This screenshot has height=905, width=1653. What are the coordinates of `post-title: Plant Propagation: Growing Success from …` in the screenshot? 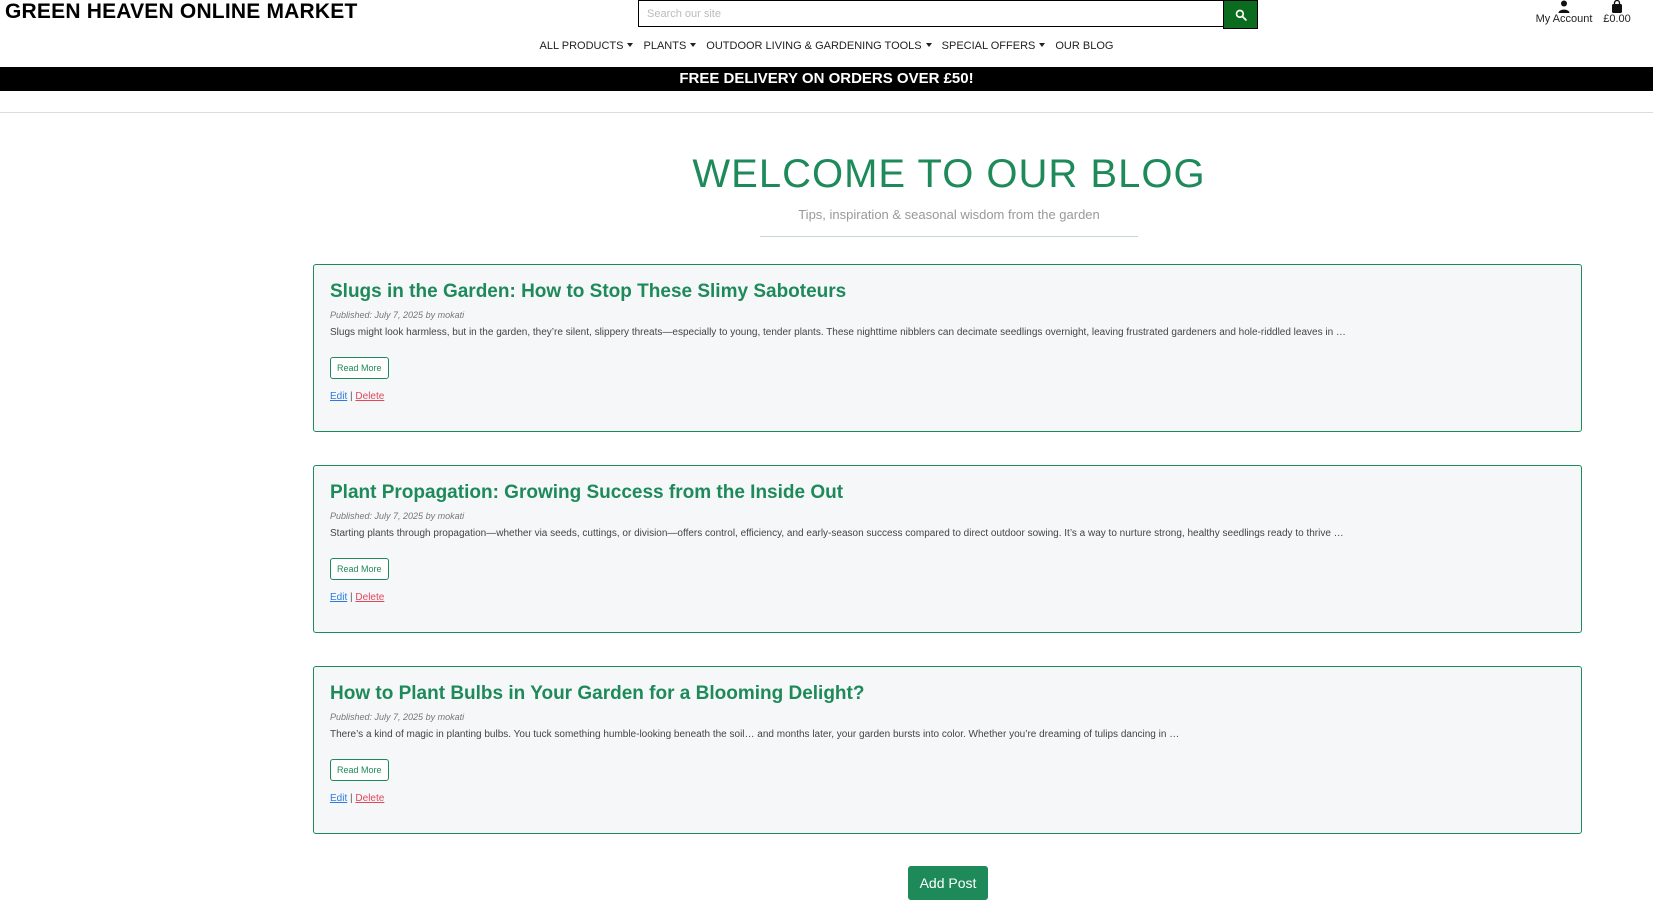 It's located at (586, 493).